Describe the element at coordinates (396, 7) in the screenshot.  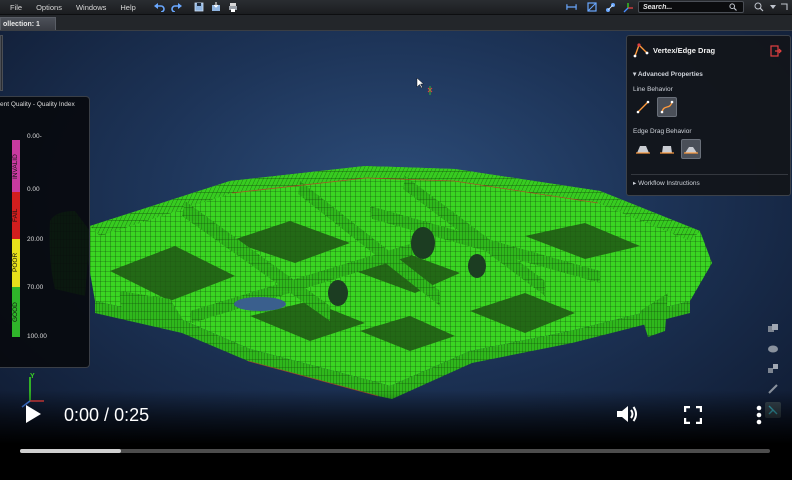
I see `menu-bar: File Options Windows Help` at that location.